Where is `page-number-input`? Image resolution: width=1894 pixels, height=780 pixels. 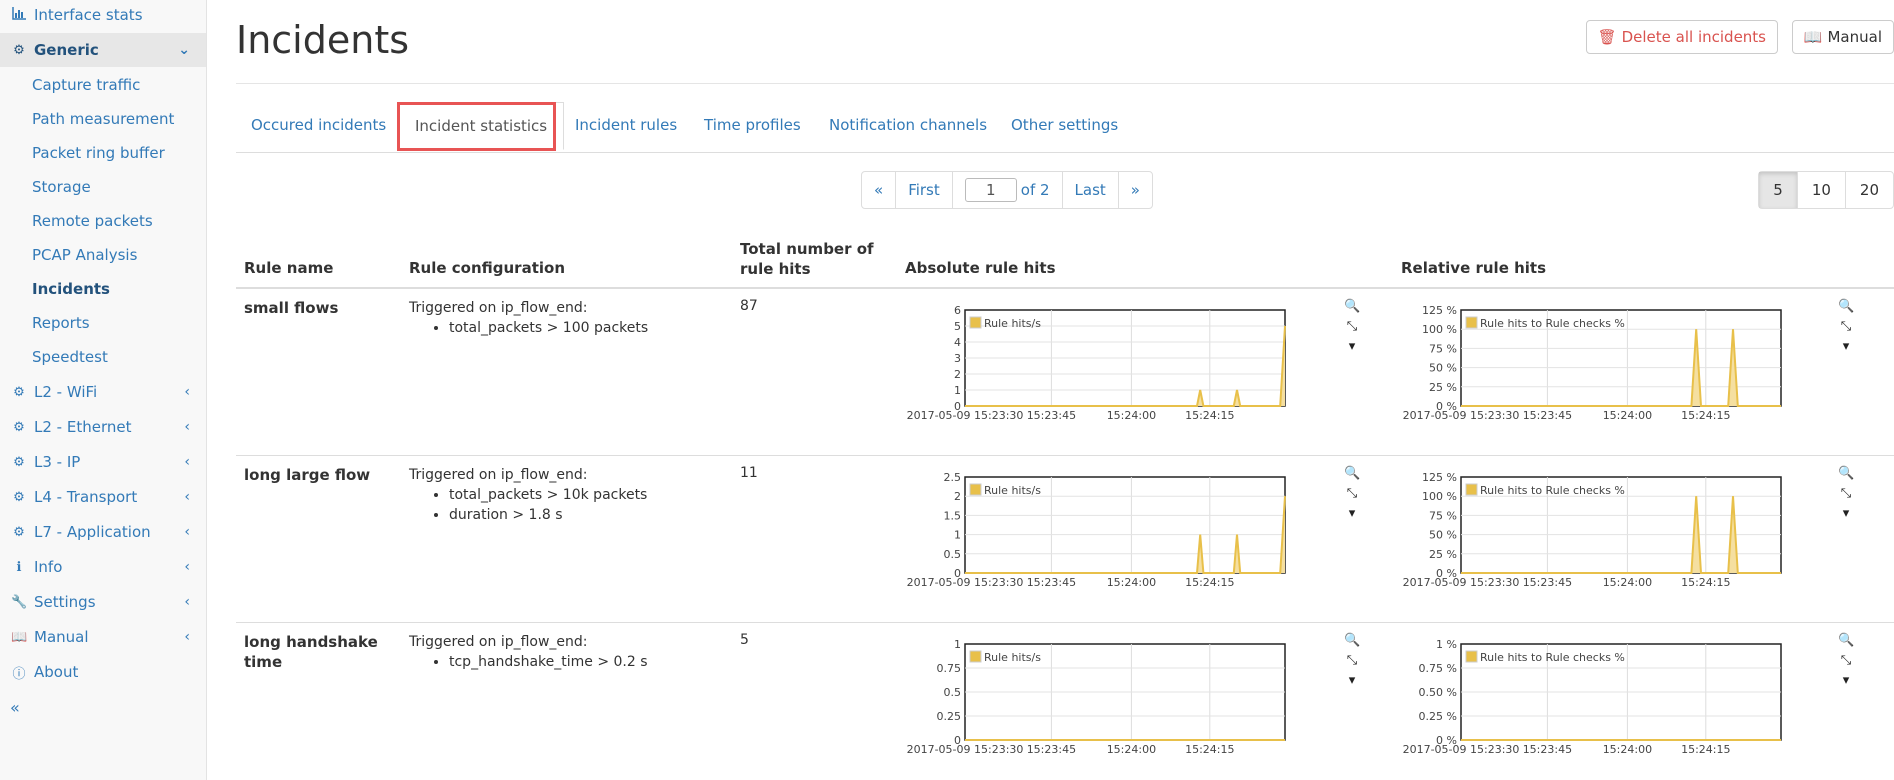
page-number-input is located at coordinates (990, 190).